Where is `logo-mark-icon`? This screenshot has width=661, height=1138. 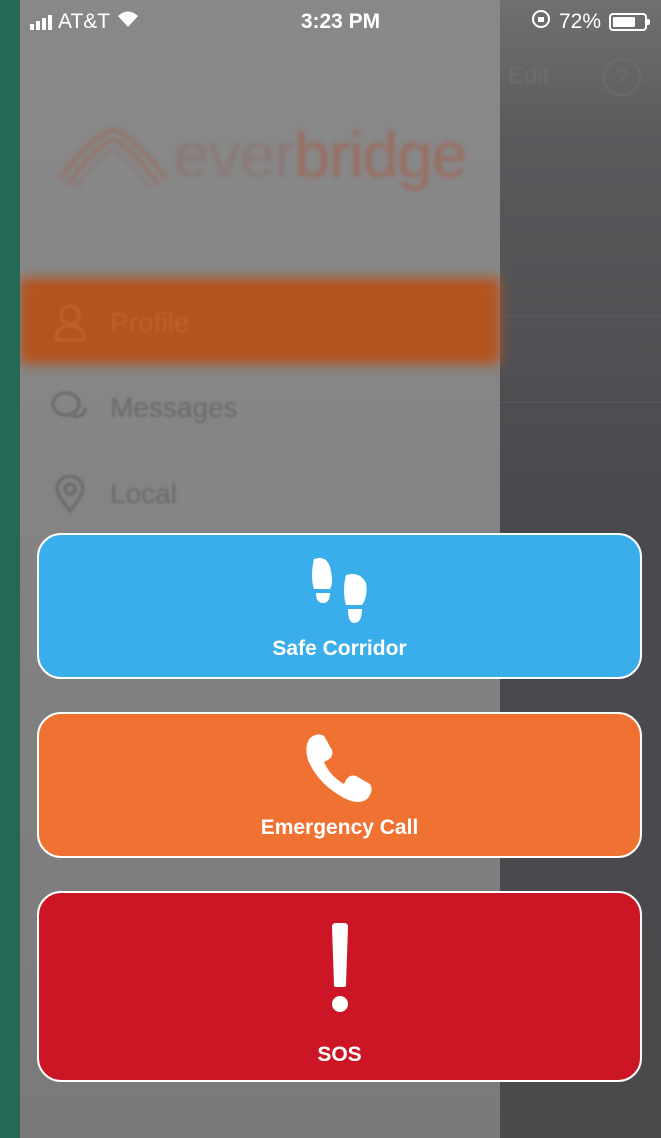
logo-mark-icon is located at coordinates (113, 158).